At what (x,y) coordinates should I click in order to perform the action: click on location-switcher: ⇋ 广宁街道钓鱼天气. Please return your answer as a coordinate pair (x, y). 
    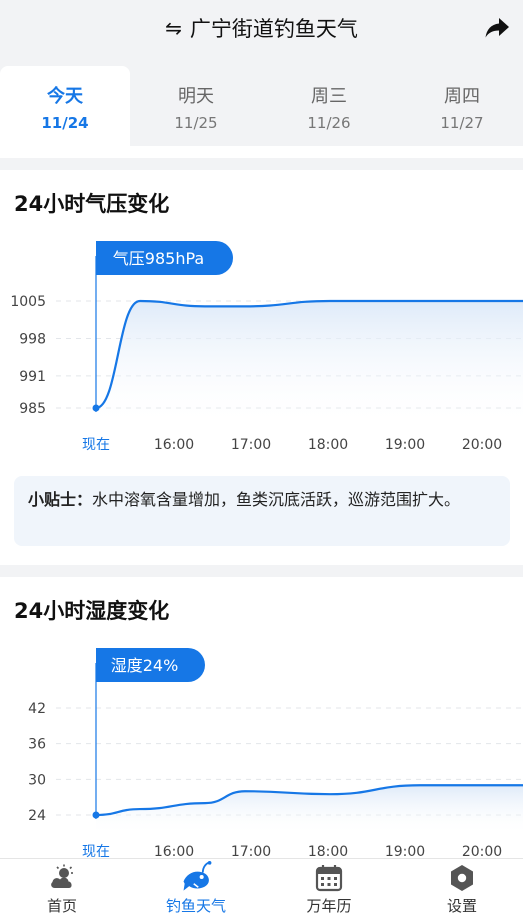
    Looking at the image, I should click on (261, 28).